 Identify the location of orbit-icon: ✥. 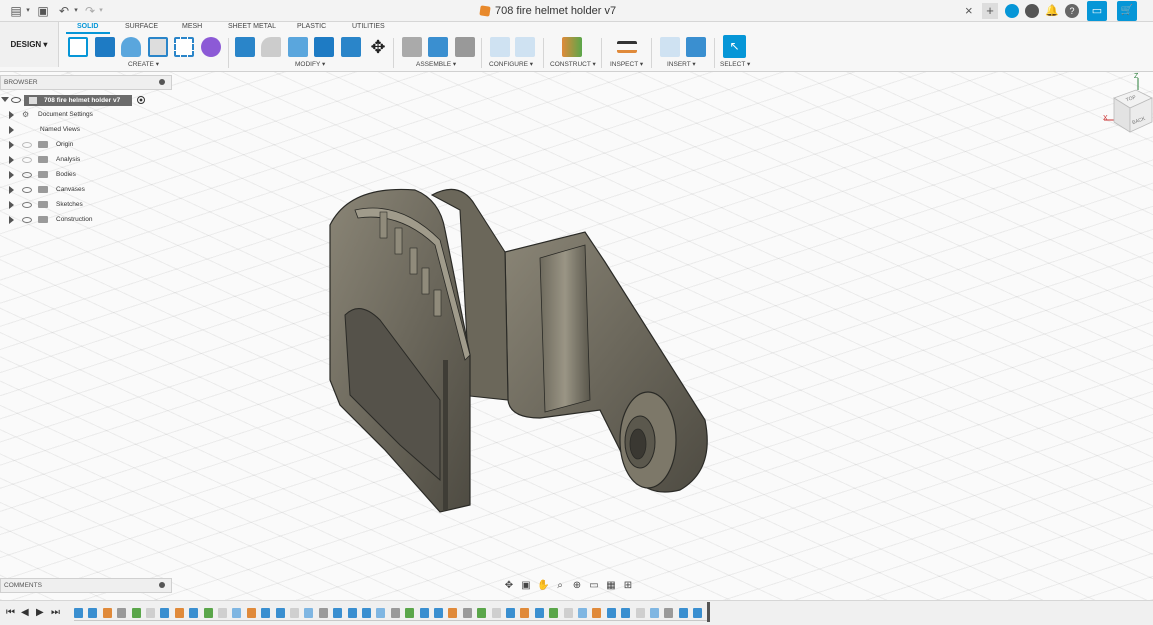
(509, 586).